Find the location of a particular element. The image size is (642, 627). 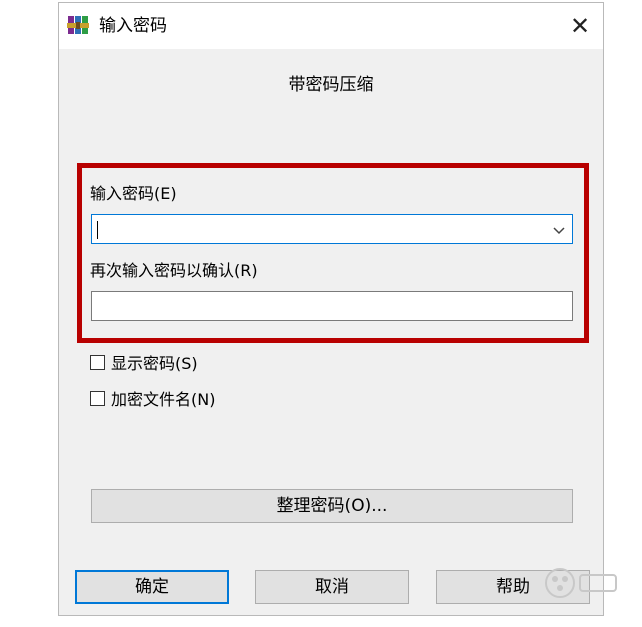

dialog-heading: 带密码压缩 is located at coordinates (331, 85).